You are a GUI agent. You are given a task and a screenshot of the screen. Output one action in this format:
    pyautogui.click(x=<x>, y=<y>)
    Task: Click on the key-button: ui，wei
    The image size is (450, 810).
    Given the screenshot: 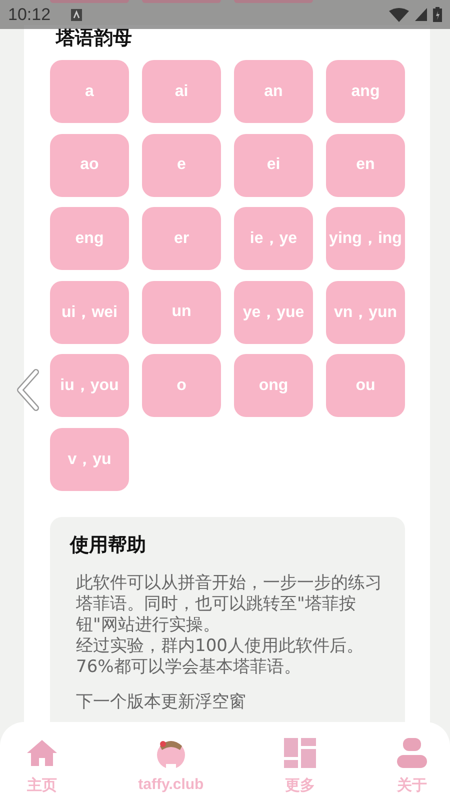 What is the action you would take?
    pyautogui.click(x=89, y=312)
    